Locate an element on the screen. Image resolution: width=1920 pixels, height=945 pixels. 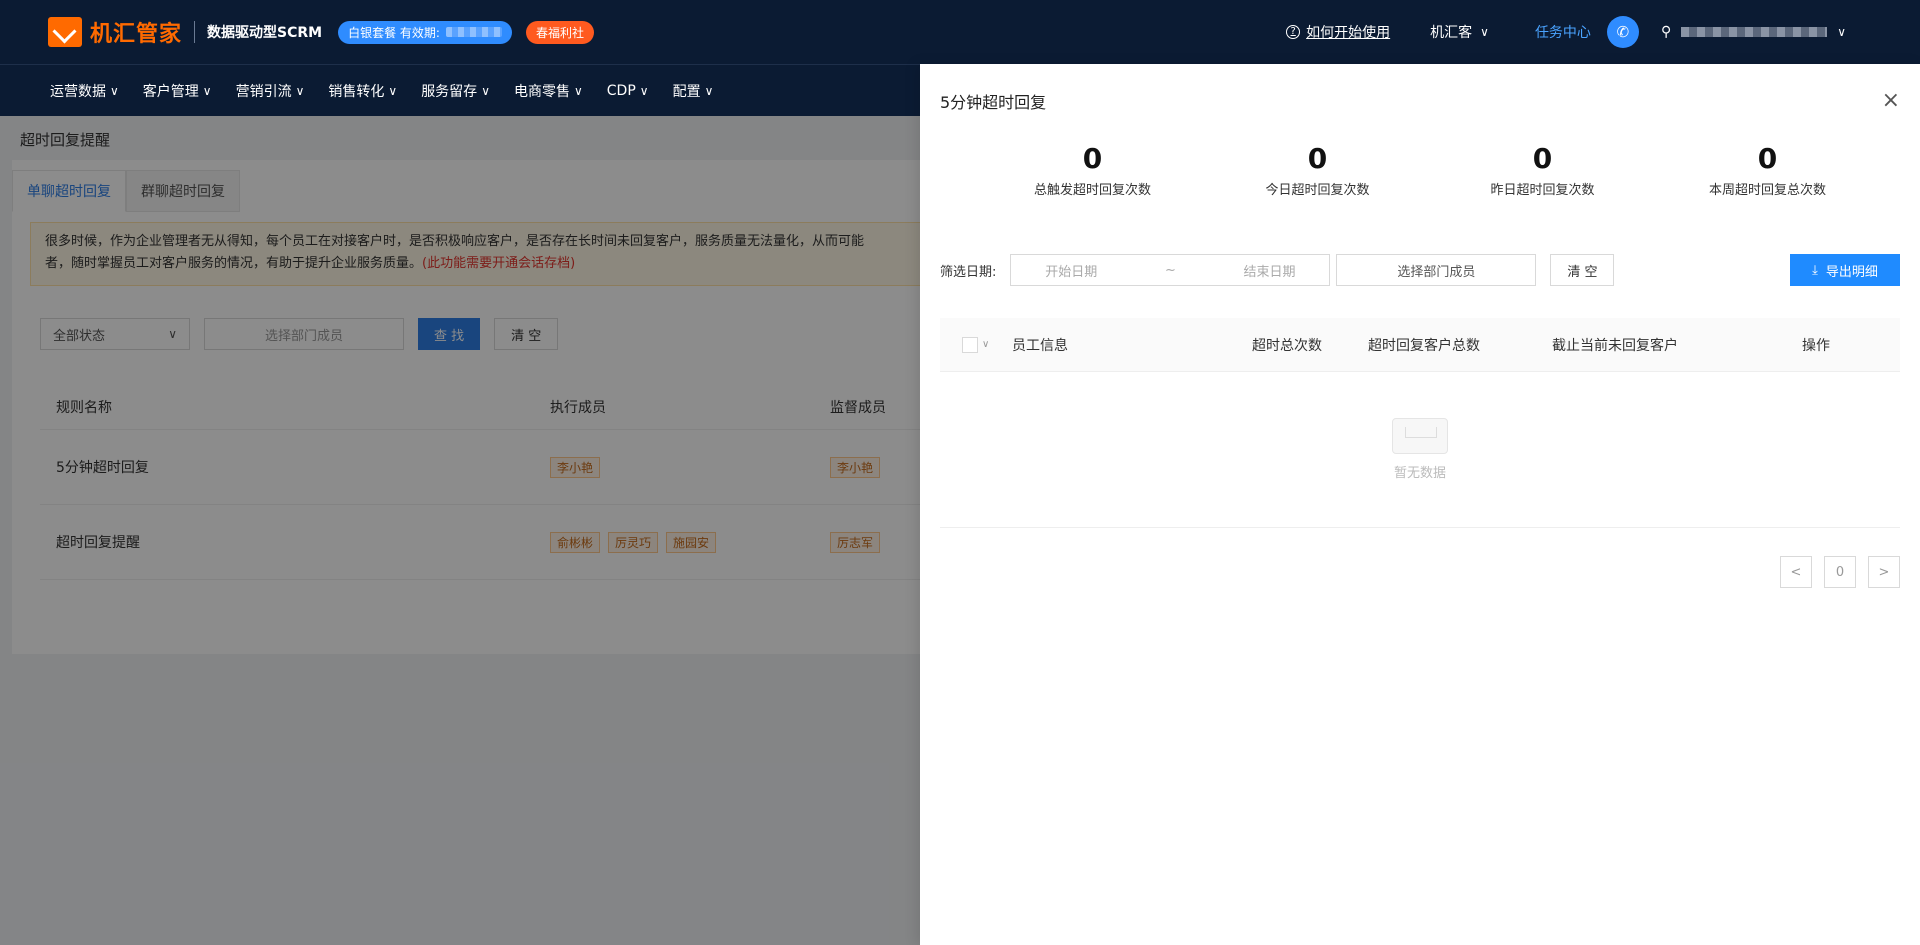
nav-label: 运营数据 is located at coordinates (78, 91).